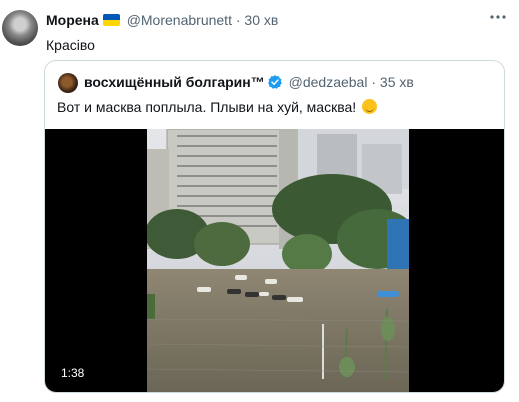  What do you see at coordinates (72, 20) in the screenshot?
I see `author-name: Морена` at bounding box center [72, 20].